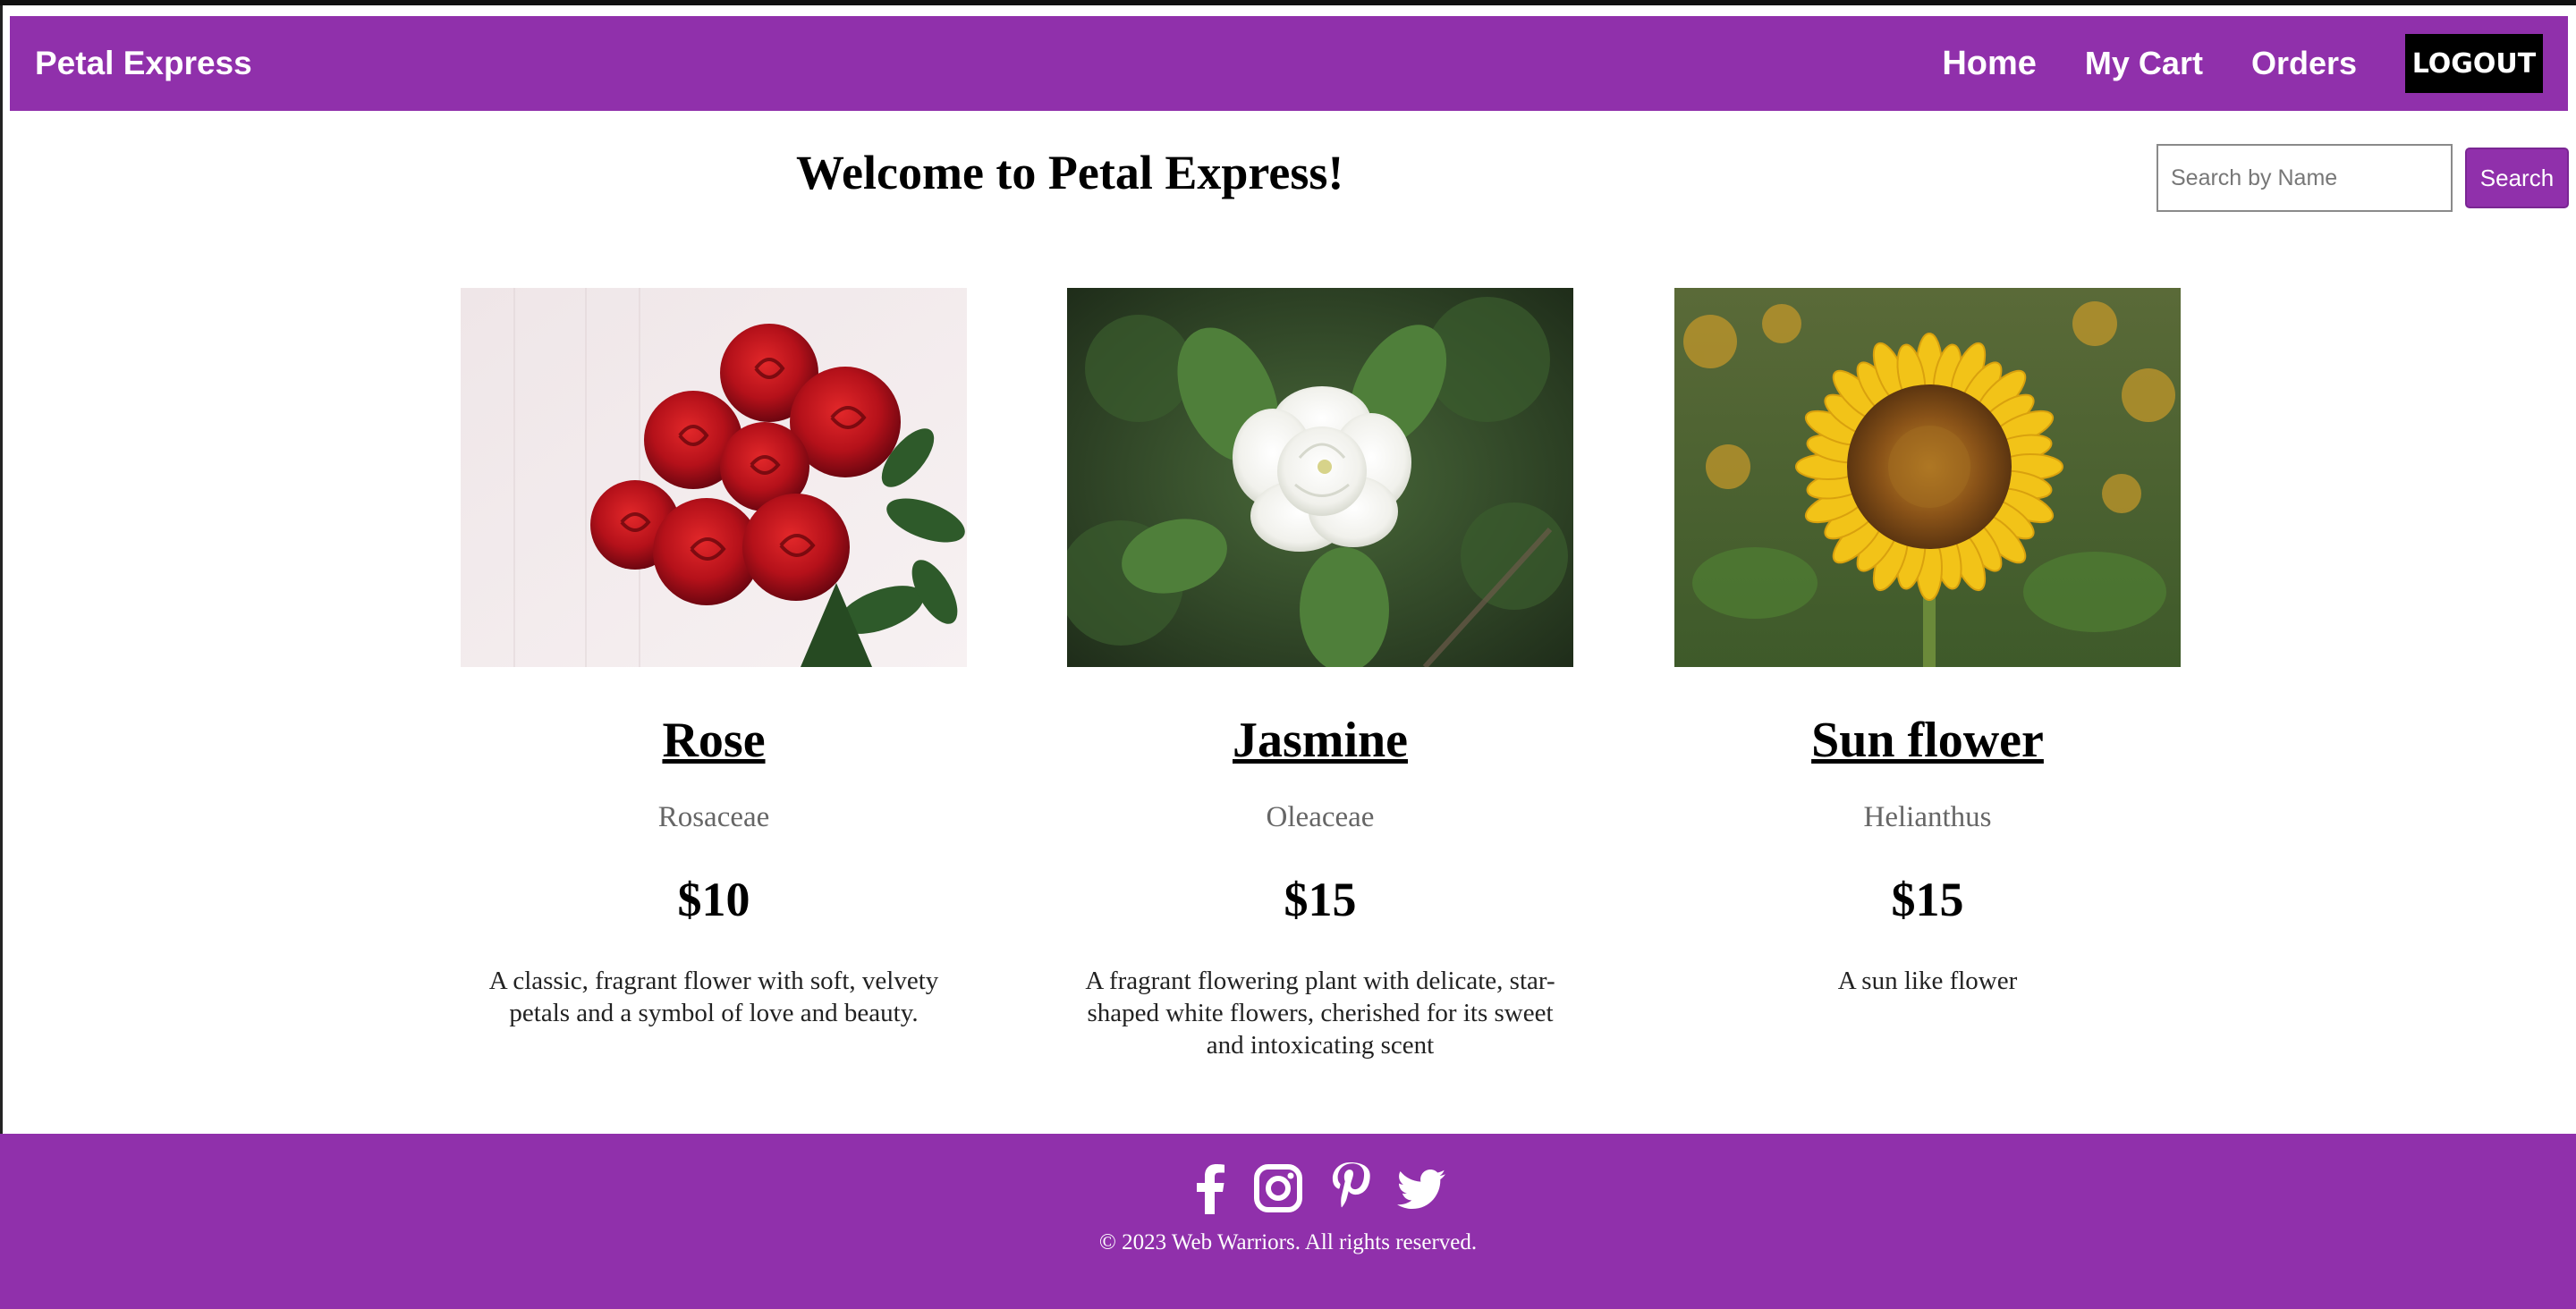 This screenshot has width=2576, height=1309. I want to click on product-name-link: Sun flower, so click(1927, 740).